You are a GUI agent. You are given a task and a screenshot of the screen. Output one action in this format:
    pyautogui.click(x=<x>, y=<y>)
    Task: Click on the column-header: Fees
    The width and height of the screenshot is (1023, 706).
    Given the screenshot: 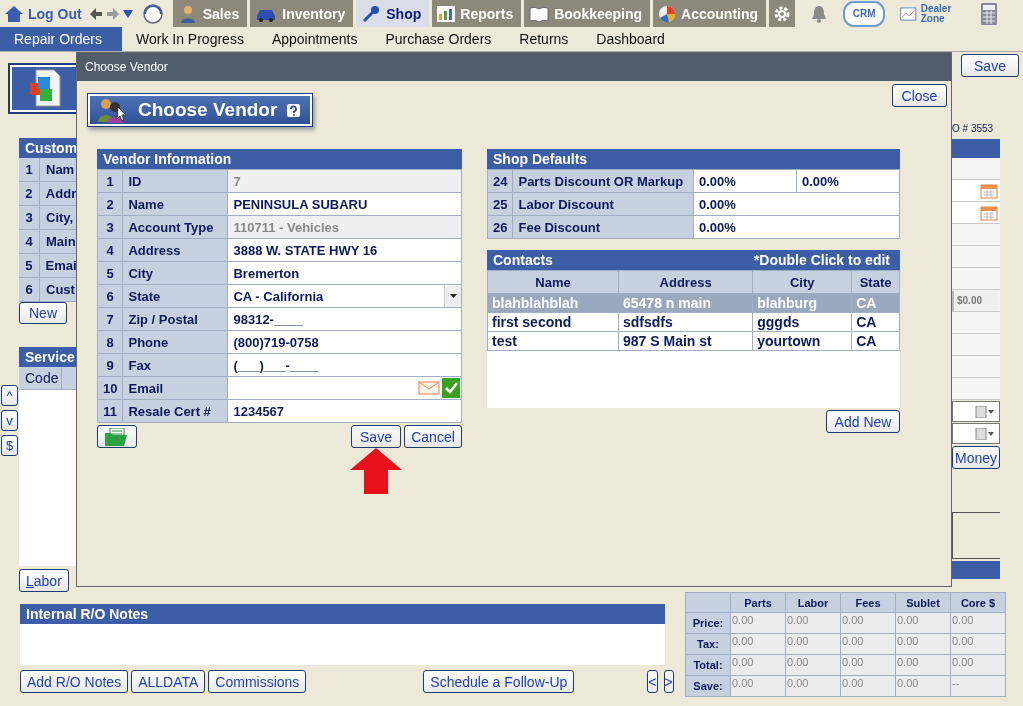 What is the action you would take?
    pyautogui.click(x=868, y=602)
    